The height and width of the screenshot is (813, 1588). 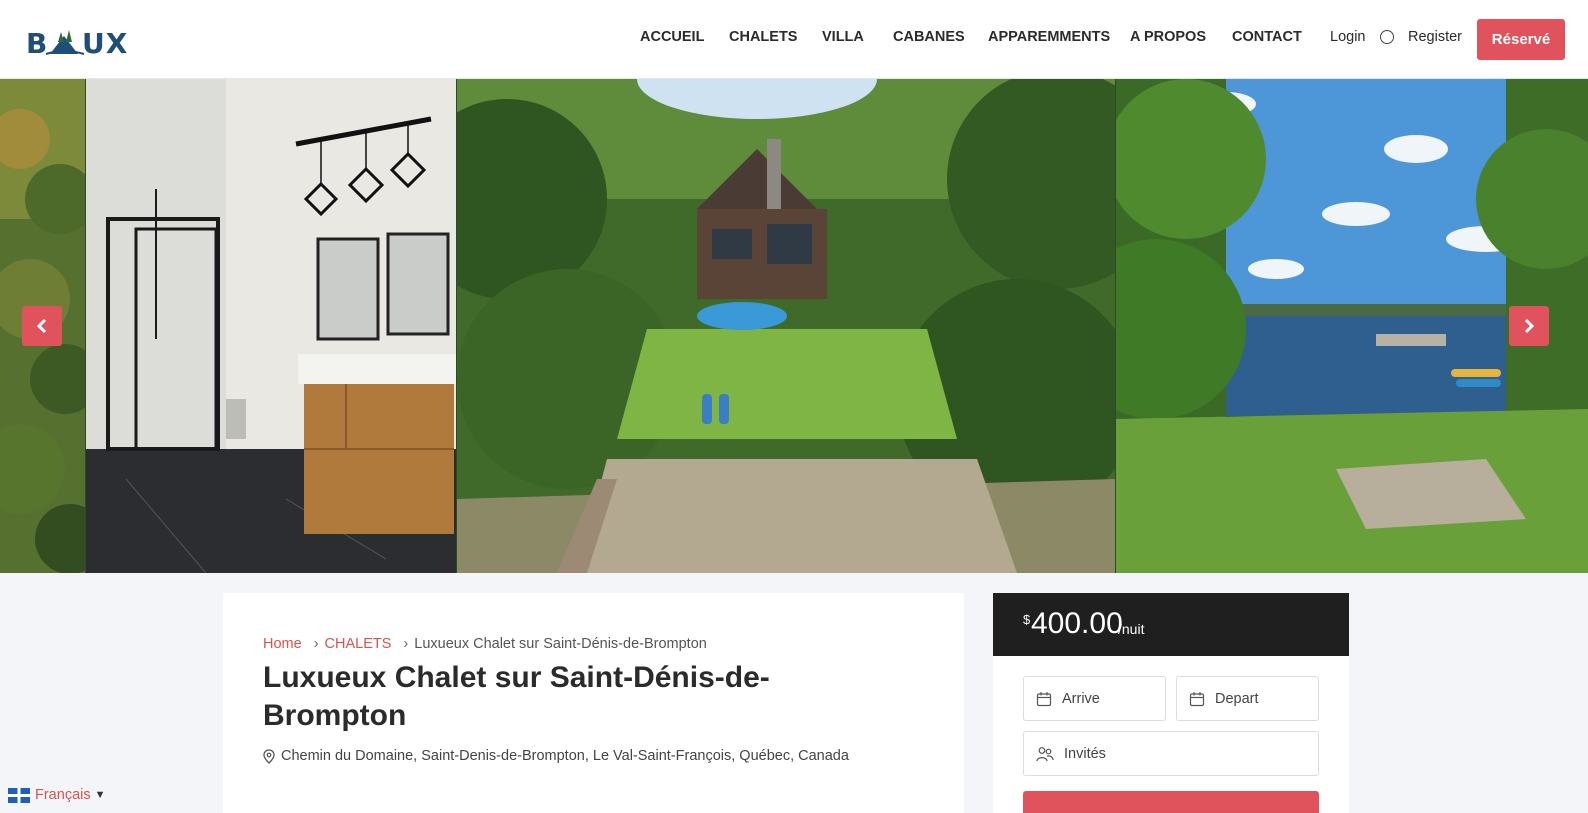 What do you see at coordinates (1521, 39) in the screenshot?
I see `reserve-button: Réservé` at bounding box center [1521, 39].